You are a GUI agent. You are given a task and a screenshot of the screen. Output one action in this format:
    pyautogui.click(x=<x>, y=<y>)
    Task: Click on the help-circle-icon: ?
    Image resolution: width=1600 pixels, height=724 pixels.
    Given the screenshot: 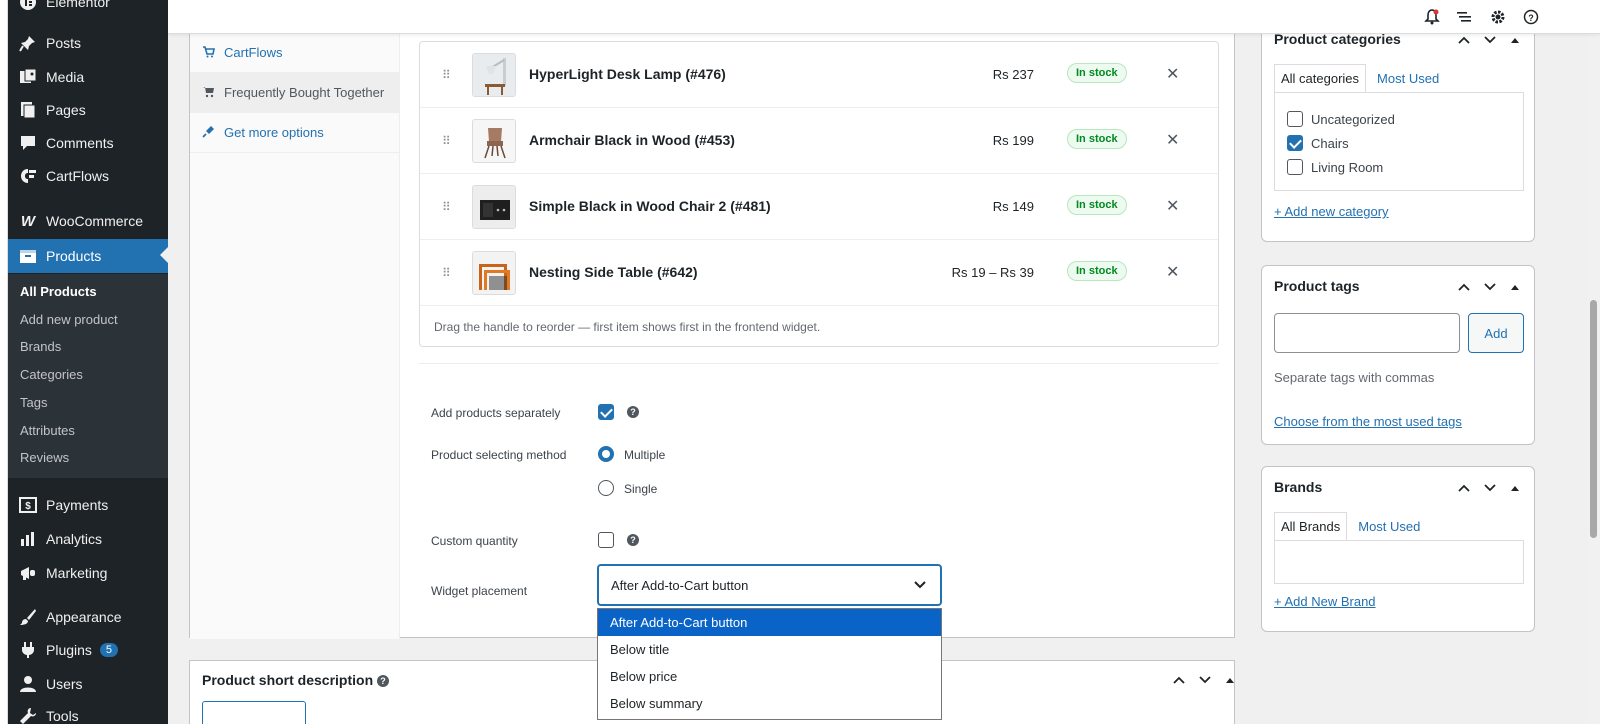 What is the action you would take?
    pyautogui.click(x=1531, y=17)
    